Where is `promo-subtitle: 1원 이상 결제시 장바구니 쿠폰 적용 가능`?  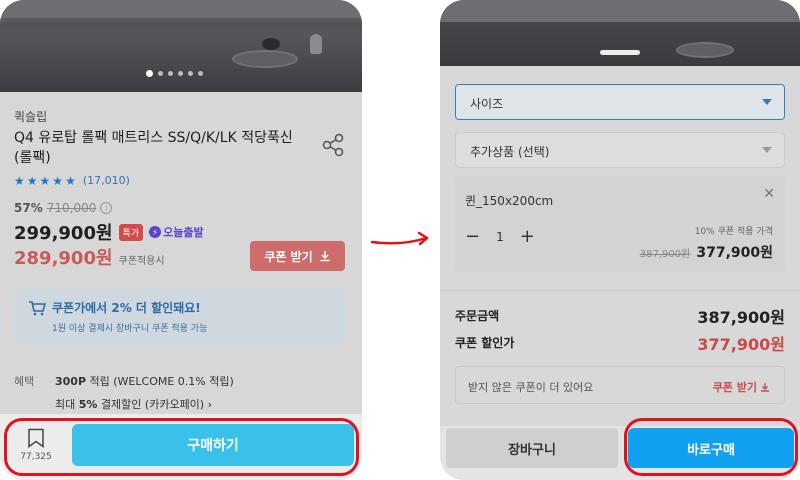
promo-subtitle: 1원 이상 결제시 장바구니 쿠폰 적용 가능 is located at coordinates (130, 329).